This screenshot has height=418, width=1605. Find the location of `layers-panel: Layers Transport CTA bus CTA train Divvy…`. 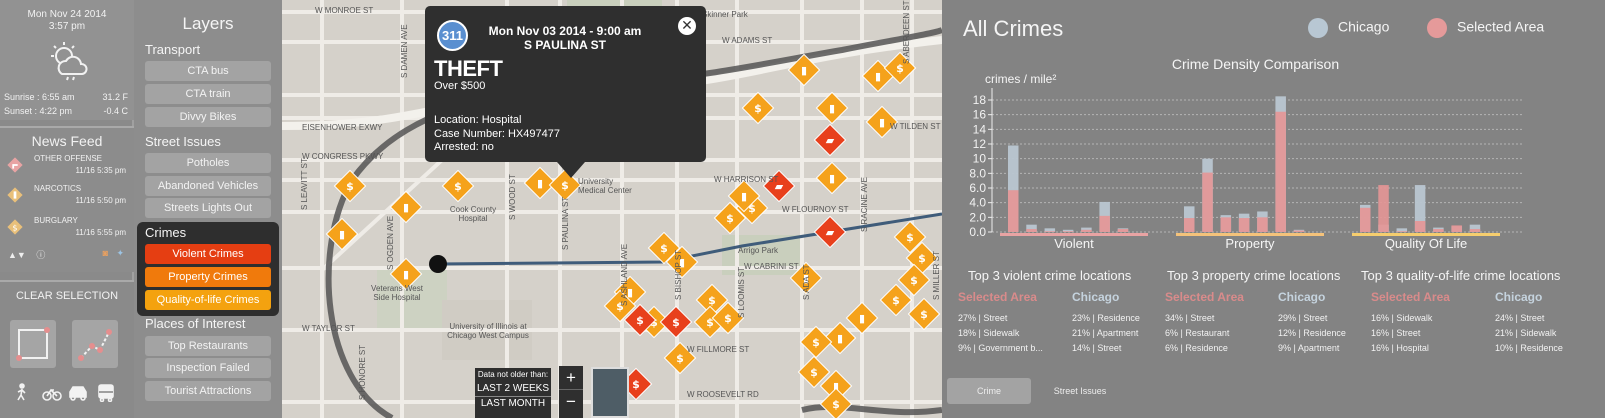

layers-panel: Layers Transport CTA bus CTA train Divvy… is located at coordinates (208, 209).